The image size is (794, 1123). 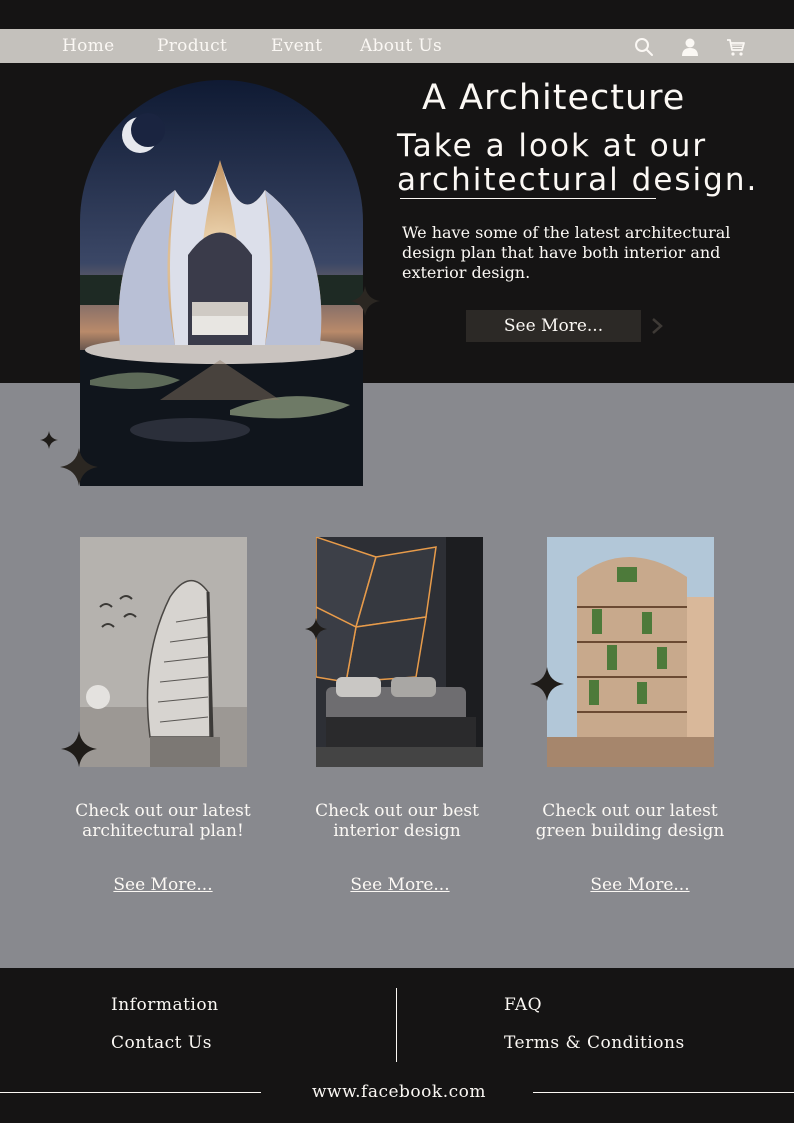 I want to click on user-icon, so click(x=690, y=47).